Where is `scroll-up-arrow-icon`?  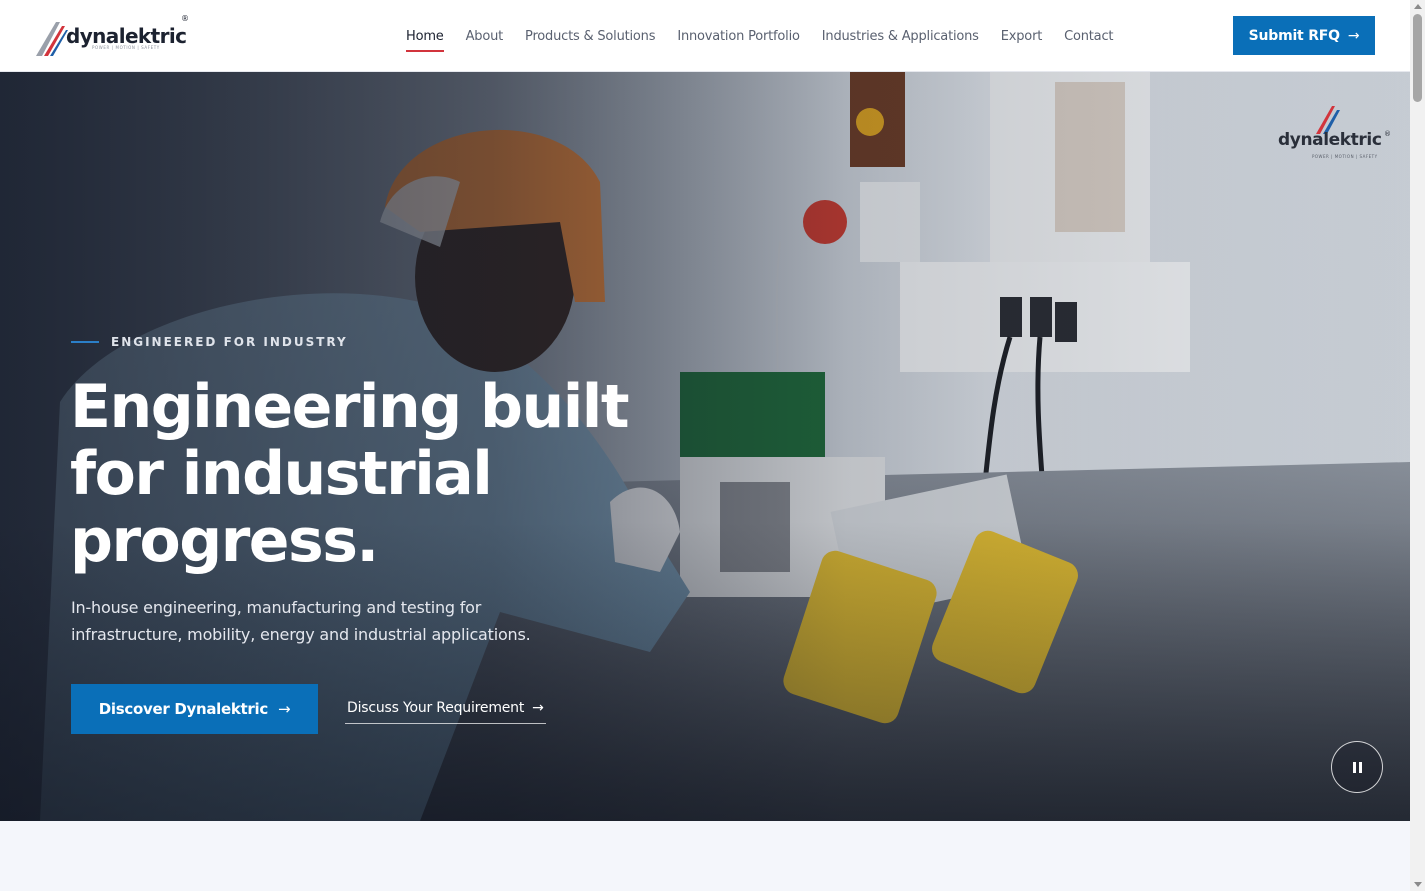 scroll-up-arrow-icon is located at coordinates (1418, 6).